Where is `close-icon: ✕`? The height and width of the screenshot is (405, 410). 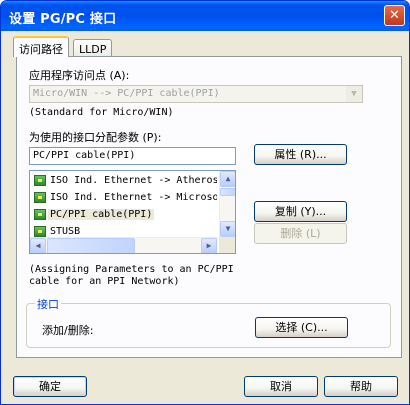 close-icon: ✕ is located at coordinates (394, 15).